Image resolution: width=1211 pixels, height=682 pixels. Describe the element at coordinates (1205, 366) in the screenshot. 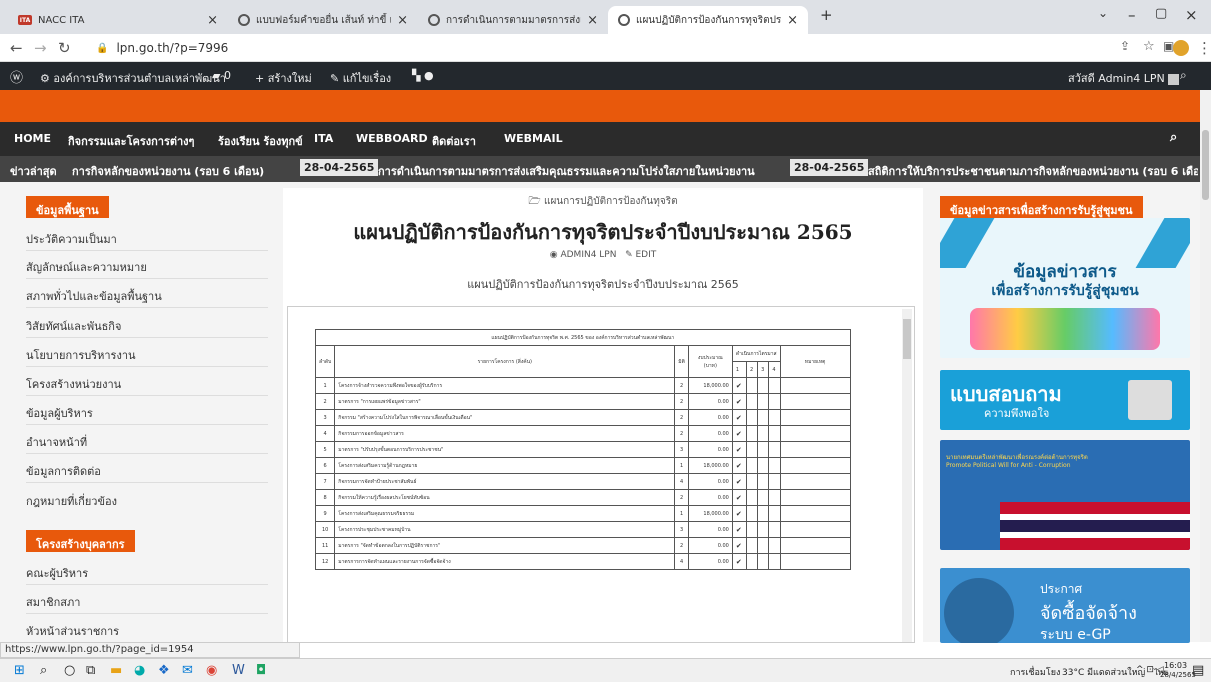

I see `page-scrollbar` at that location.